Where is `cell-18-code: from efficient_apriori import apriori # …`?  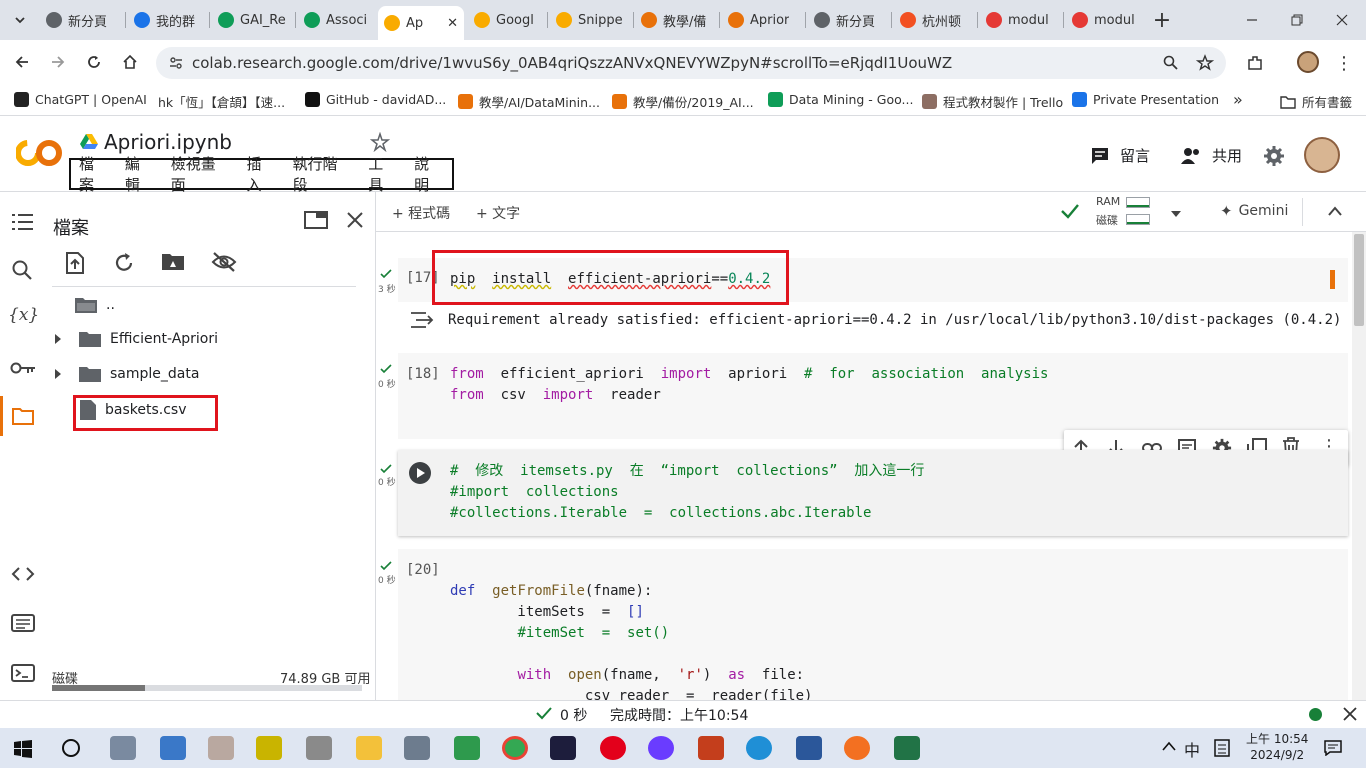
cell-18-code: from efficient_apriori import apriori # … is located at coordinates (749, 385).